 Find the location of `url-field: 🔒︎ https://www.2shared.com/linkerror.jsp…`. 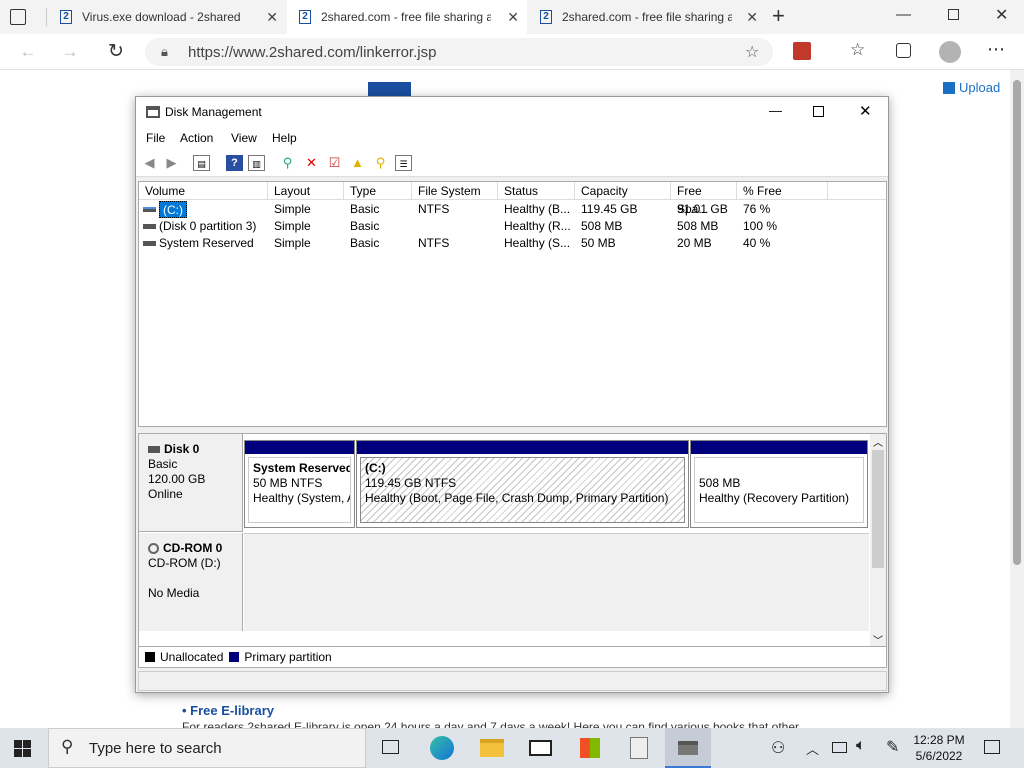

url-field: 🔒︎ https://www.2shared.com/linkerror.jsp… is located at coordinates (459, 52).